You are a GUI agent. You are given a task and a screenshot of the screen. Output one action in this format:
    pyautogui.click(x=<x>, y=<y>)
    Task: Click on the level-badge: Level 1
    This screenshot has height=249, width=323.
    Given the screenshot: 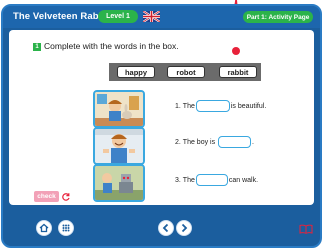 What is the action you would take?
    pyautogui.click(x=118, y=16)
    